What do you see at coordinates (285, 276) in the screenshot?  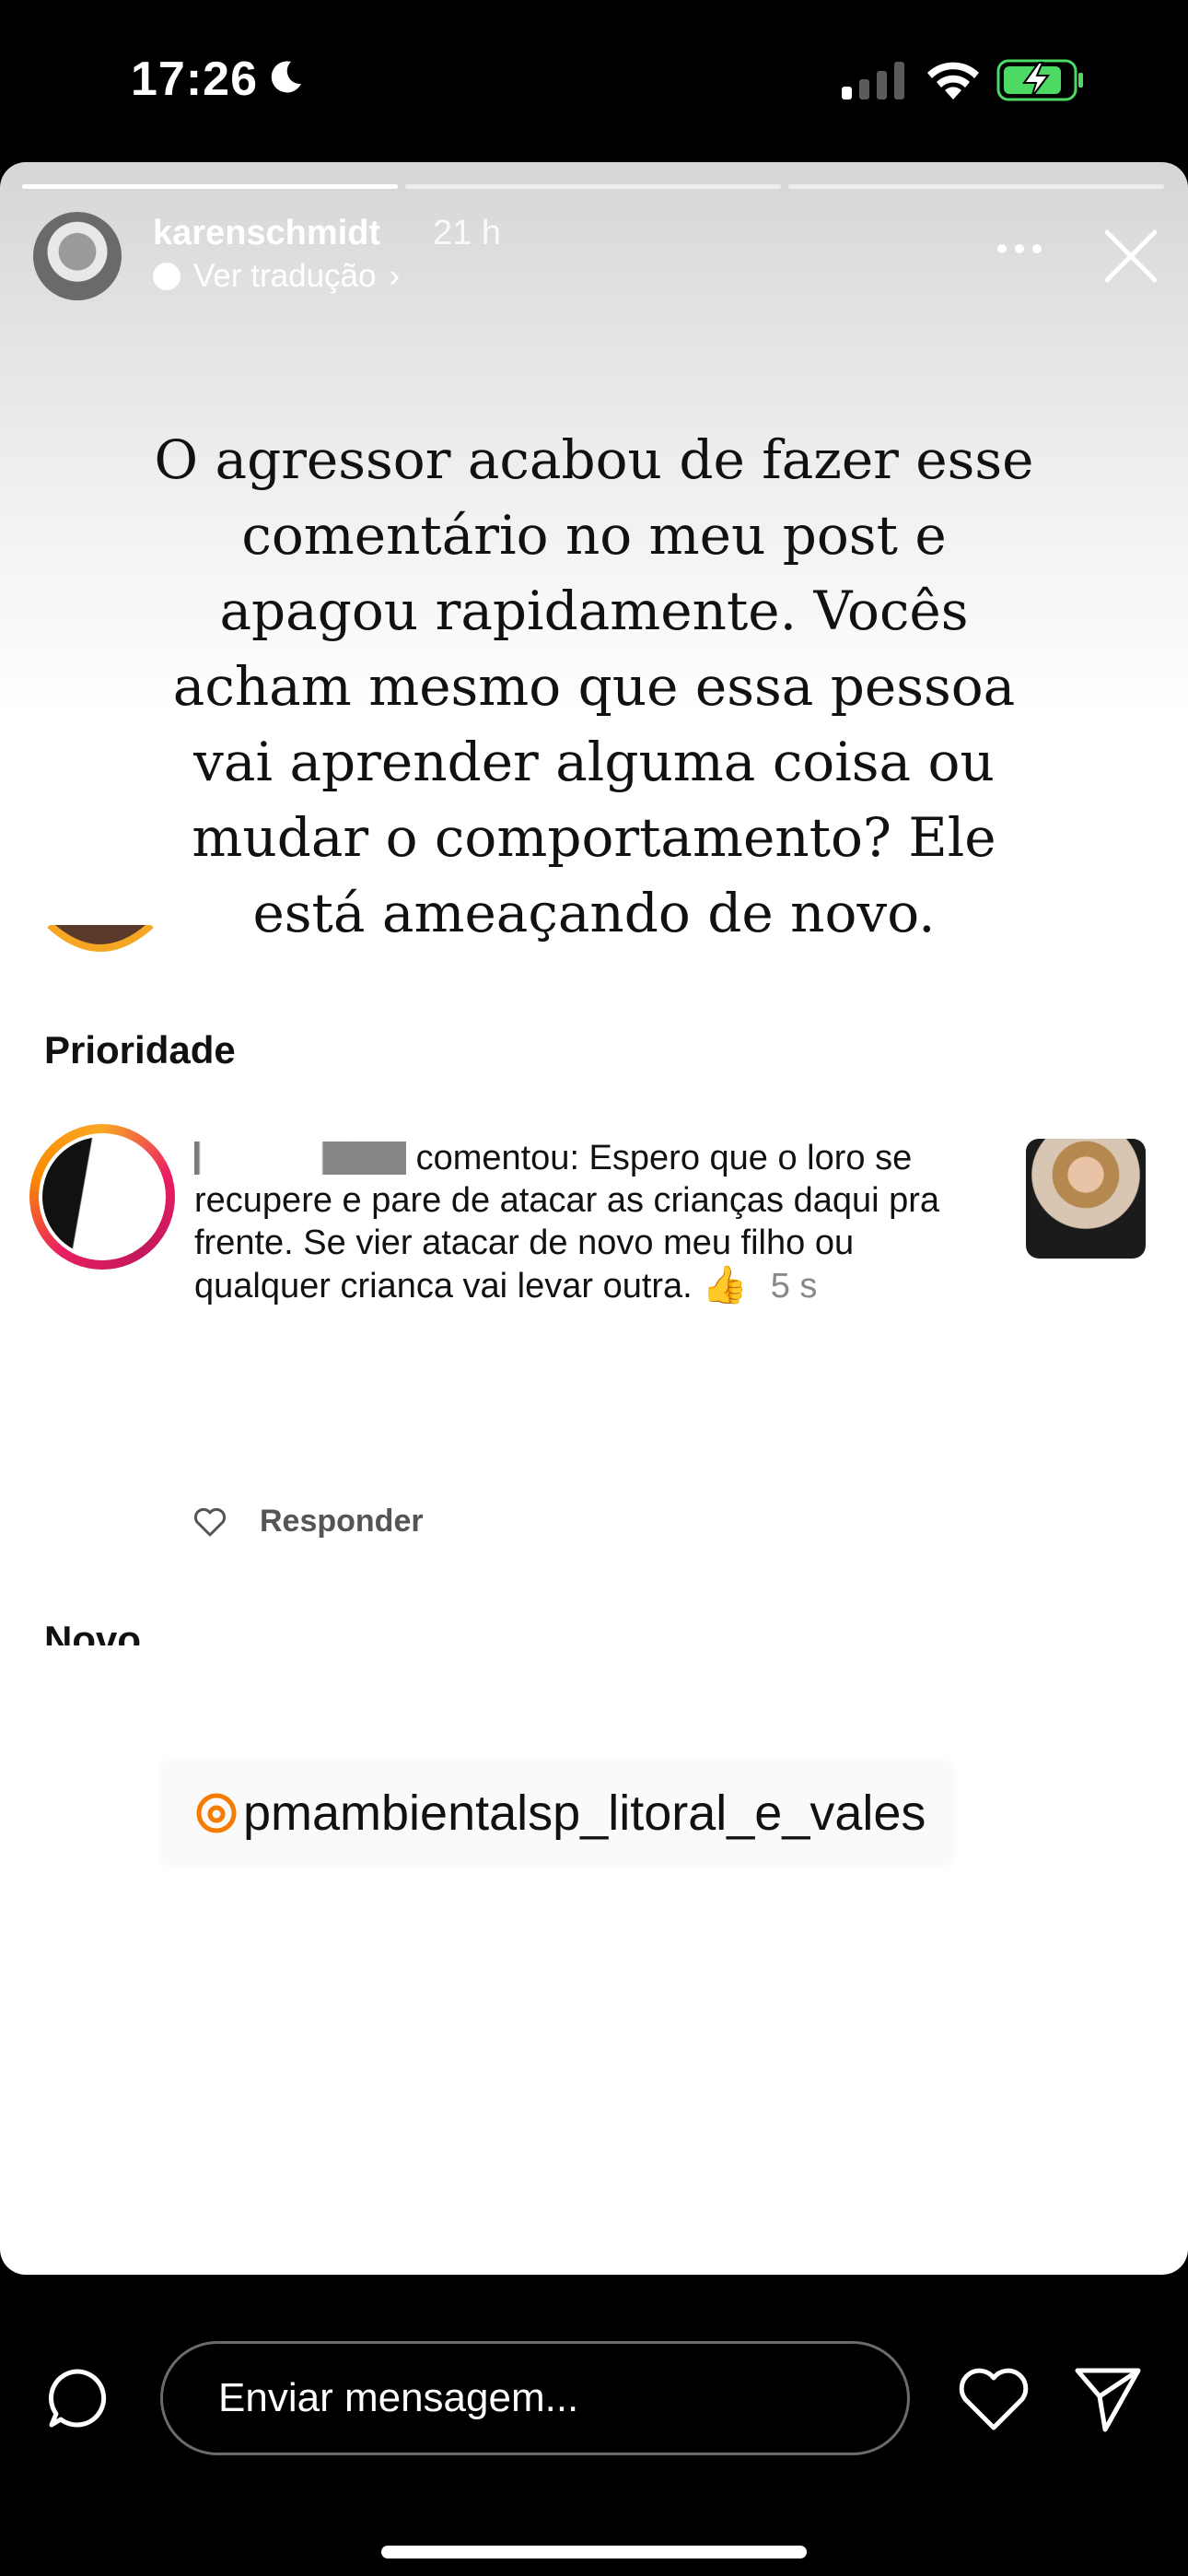 I see `translate-label: Ver tradução` at bounding box center [285, 276].